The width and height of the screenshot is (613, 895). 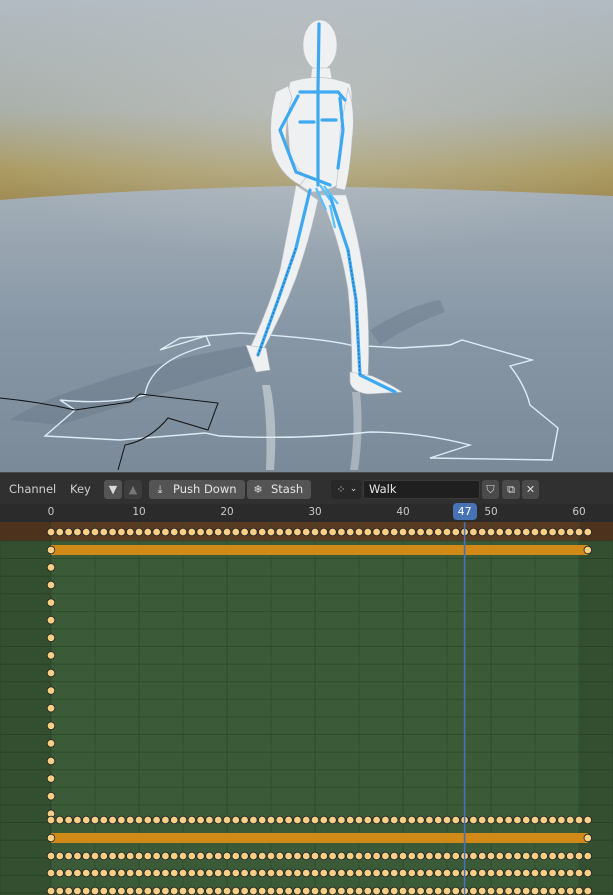 I want to click on frame-tick-label: 50, so click(x=491, y=512).